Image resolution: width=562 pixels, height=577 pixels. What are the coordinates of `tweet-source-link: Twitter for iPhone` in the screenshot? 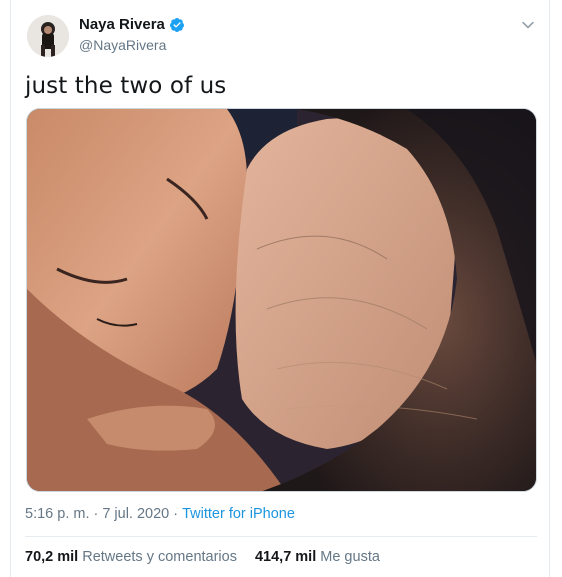 It's located at (238, 514).